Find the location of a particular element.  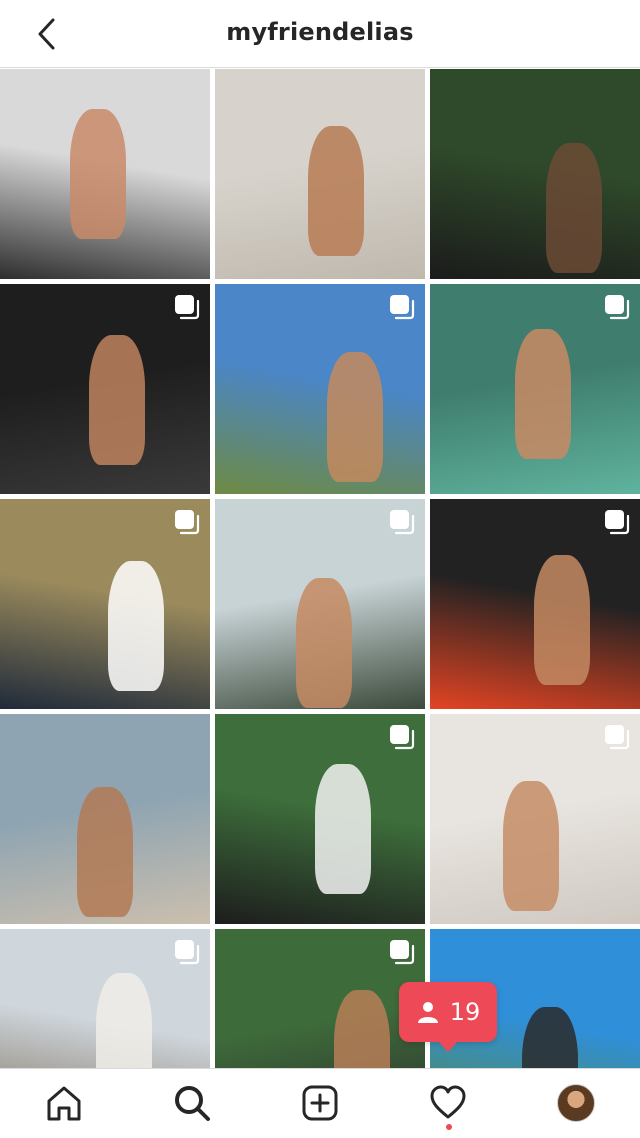

post-thumbnail-jeep is located at coordinates (320, 604).